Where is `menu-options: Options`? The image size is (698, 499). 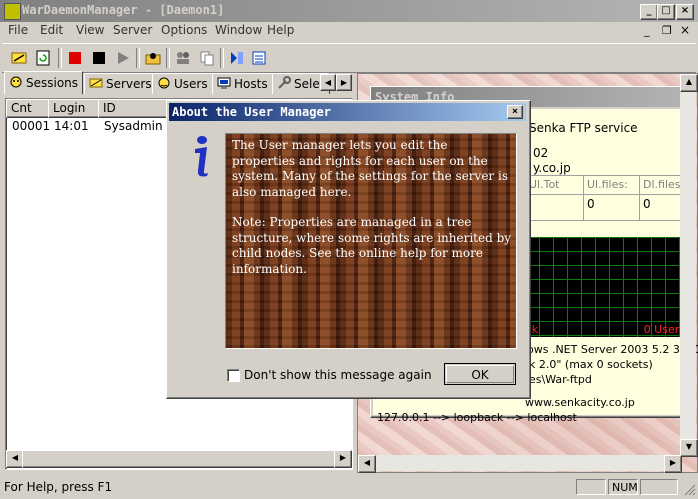
menu-options: Options is located at coordinates (184, 30).